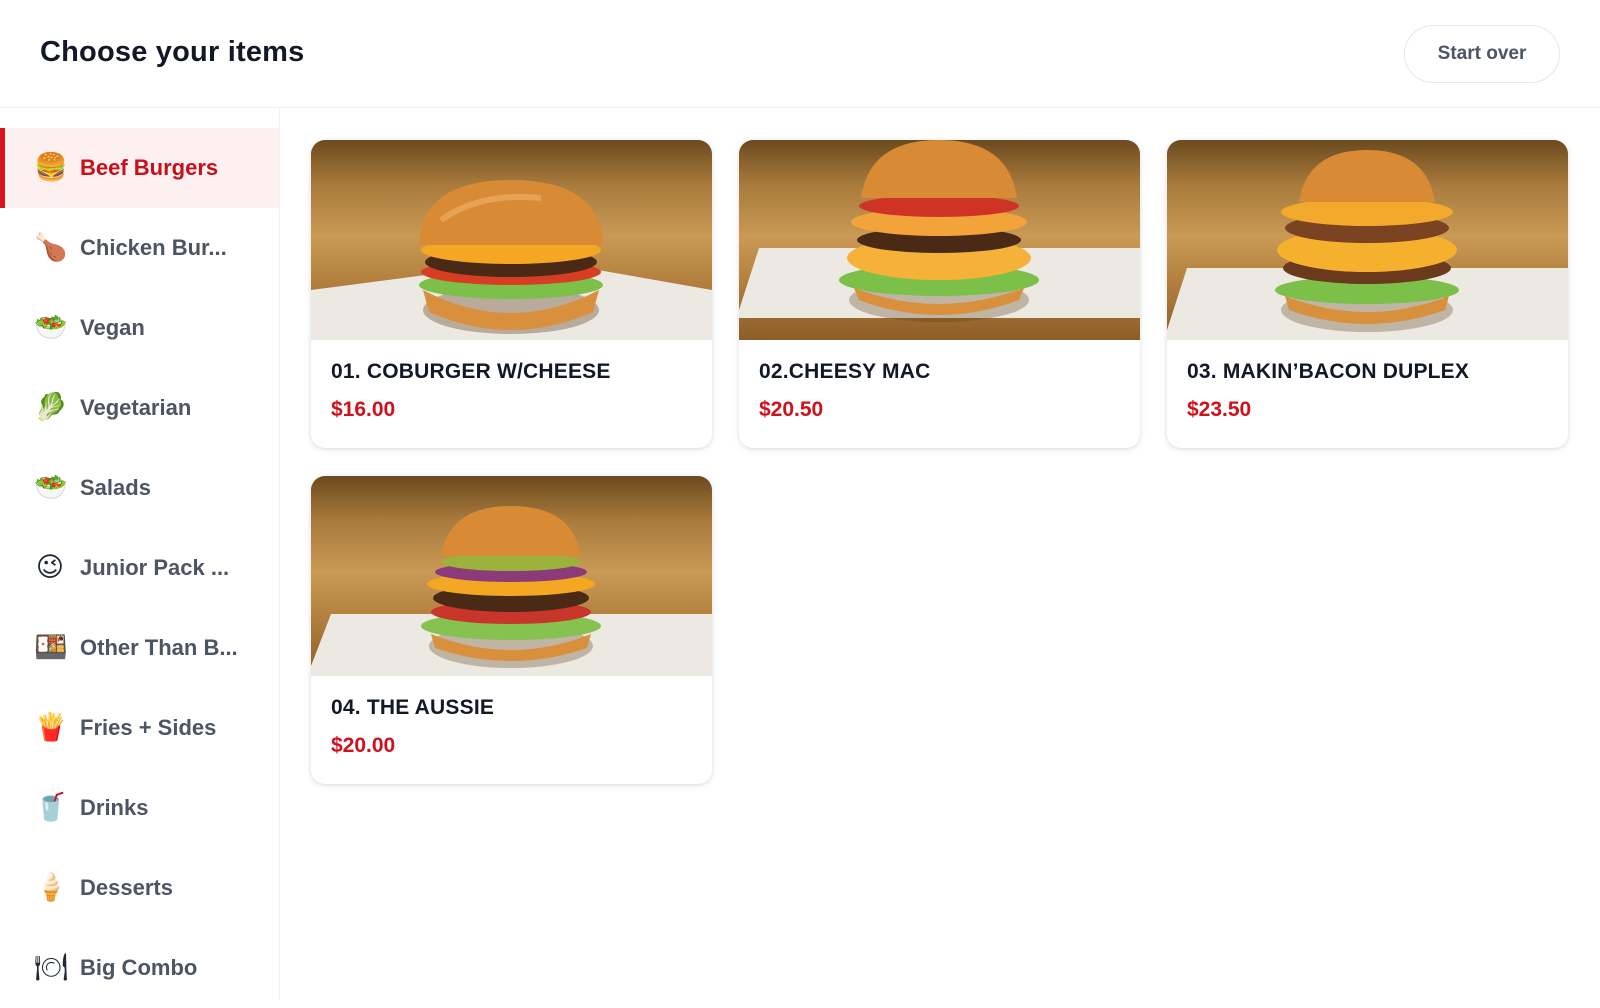 The image size is (1600, 1008). Describe the element at coordinates (511, 576) in the screenshot. I see `aussie-burger-photo` at that location.